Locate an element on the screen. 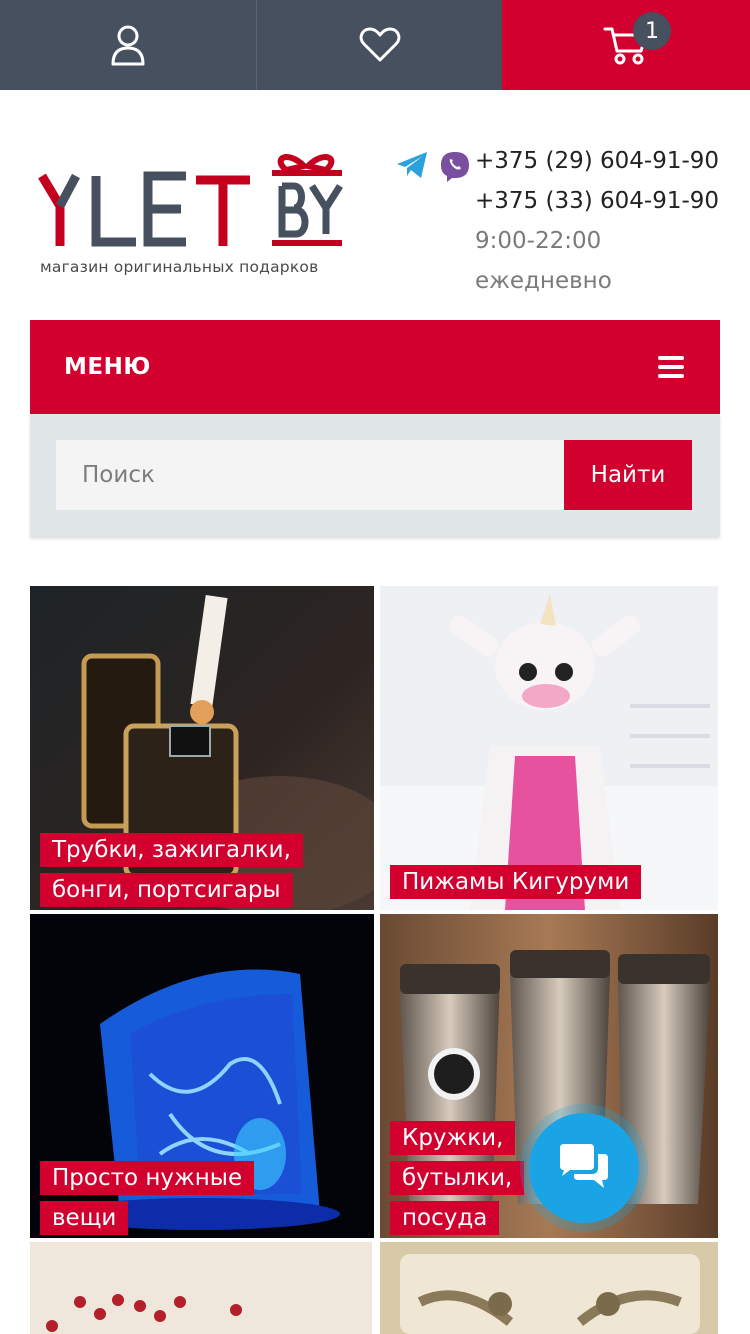 The width and height of the screenshot is (750, 1334). category-label: Трубки, зажигалки, бонги, портсигары is located at coordinates (190, 870).